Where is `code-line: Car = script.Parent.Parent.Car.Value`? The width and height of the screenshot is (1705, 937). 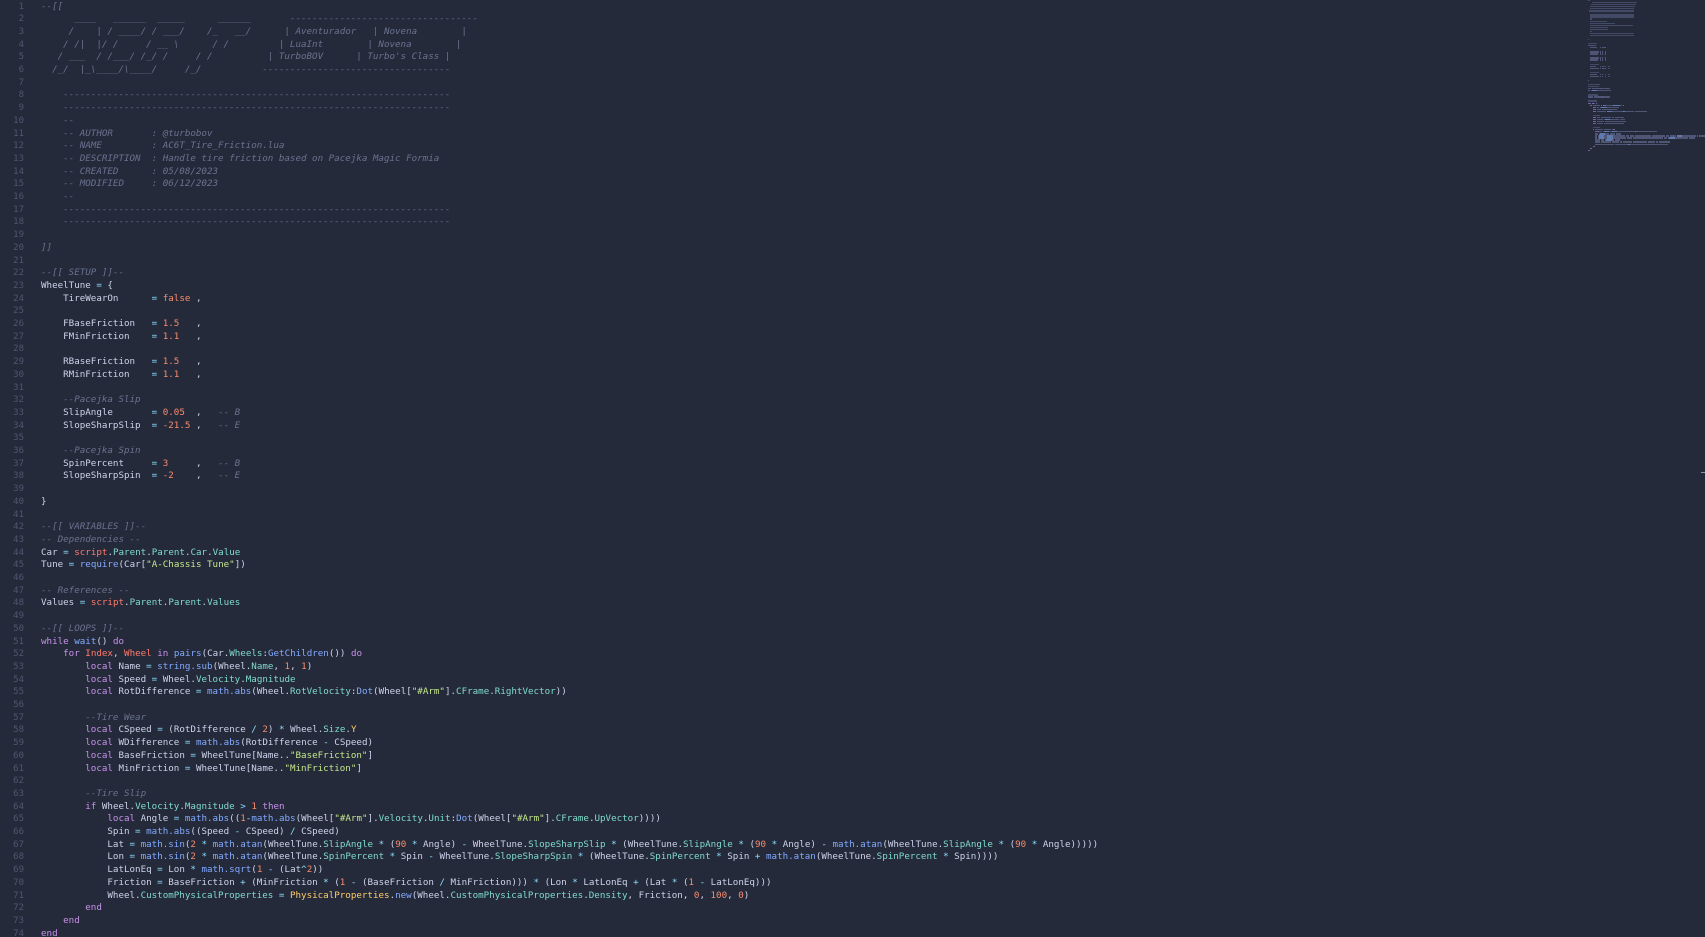
code-line: Car = script.Parent.Parent.Car.Value is located at coordinates (140, 553).